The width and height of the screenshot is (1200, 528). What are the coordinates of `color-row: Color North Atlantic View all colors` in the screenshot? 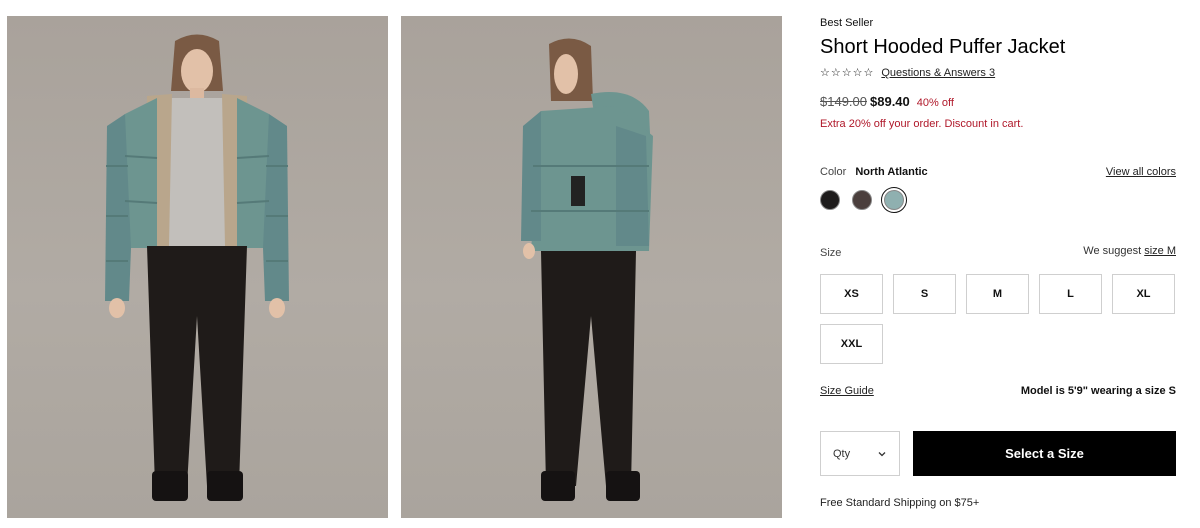 It's located at (998, 172).